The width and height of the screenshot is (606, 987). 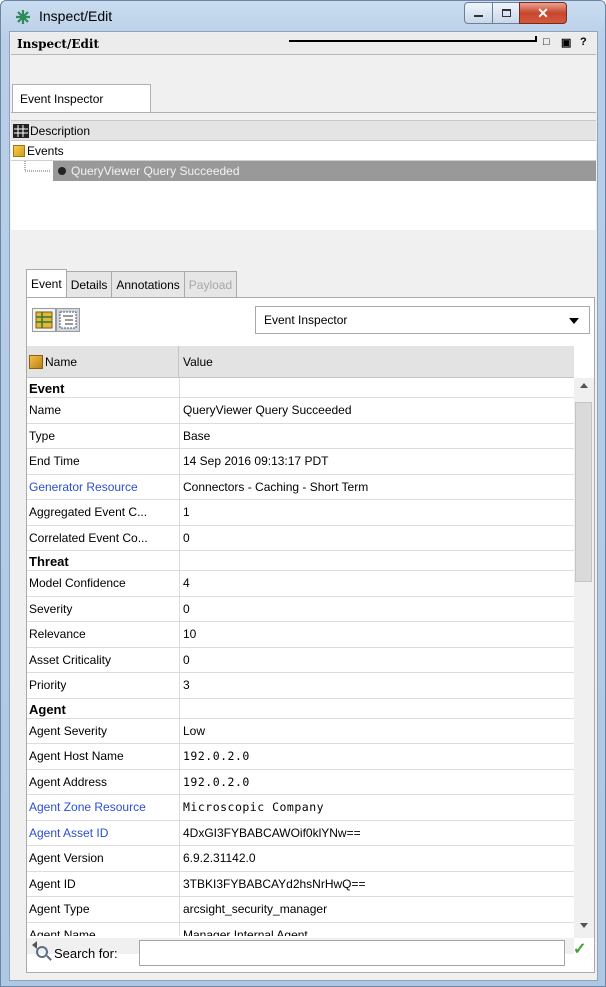 I want to click on tab-details-label: Details, so click(x=89, y=284).